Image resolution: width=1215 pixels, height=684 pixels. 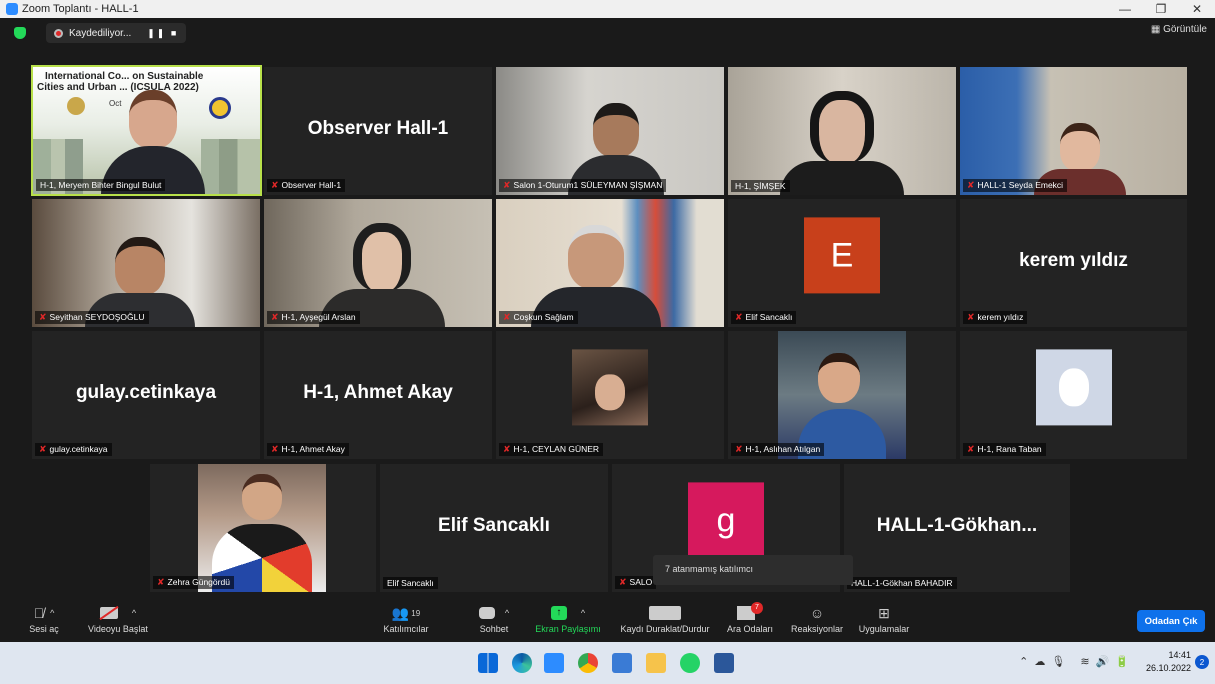 I want to click on reaction-icon: ☺, so click(x=817, y=613).